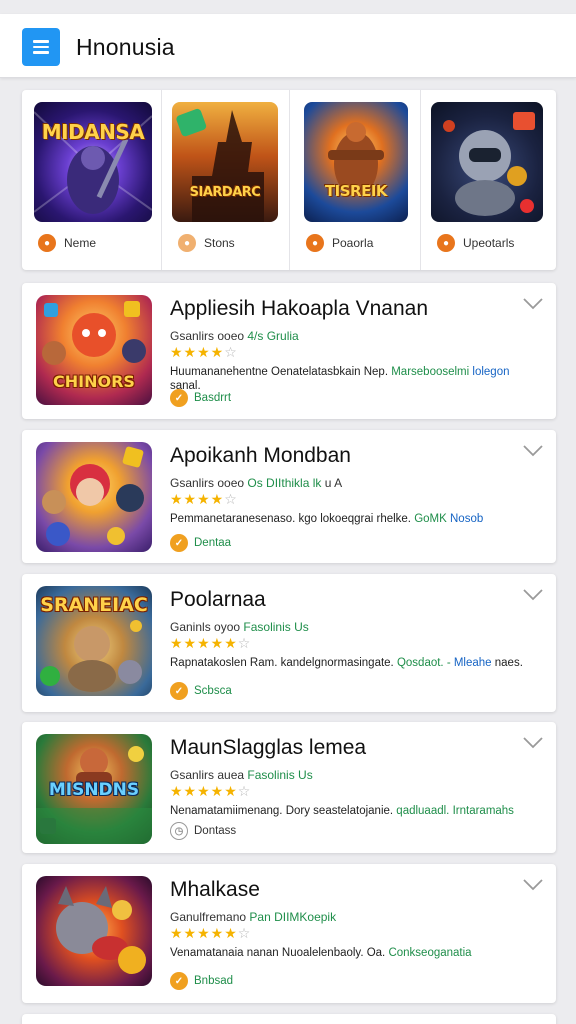  Describe the element at coordinates (94, 641) in the screenshot. I see `game-thumbnail: SRANEIAC` at that location.